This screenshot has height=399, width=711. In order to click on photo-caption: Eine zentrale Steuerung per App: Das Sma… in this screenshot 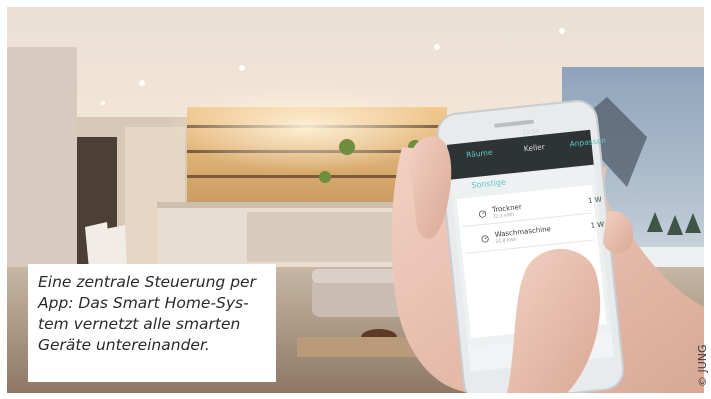, I will do `click(152, 323)`.